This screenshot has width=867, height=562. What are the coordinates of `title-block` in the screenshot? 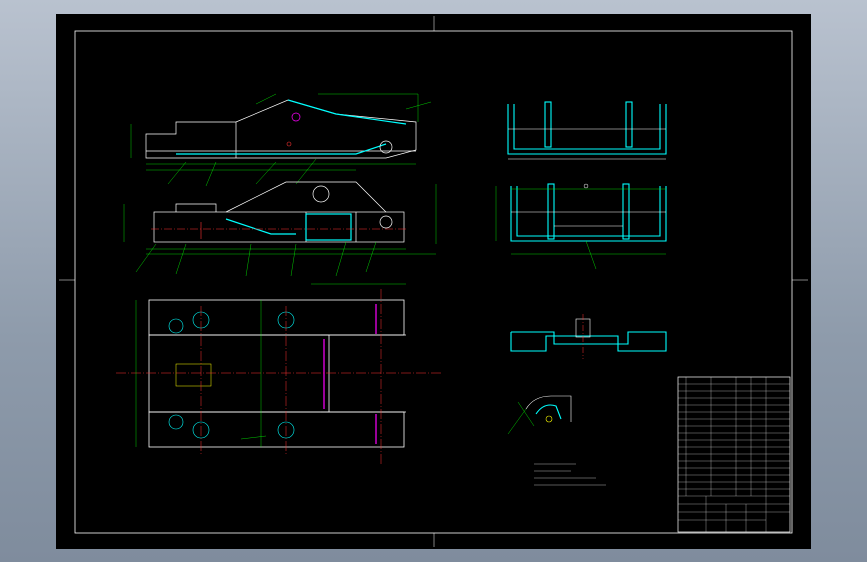 It's located at (734, 454).